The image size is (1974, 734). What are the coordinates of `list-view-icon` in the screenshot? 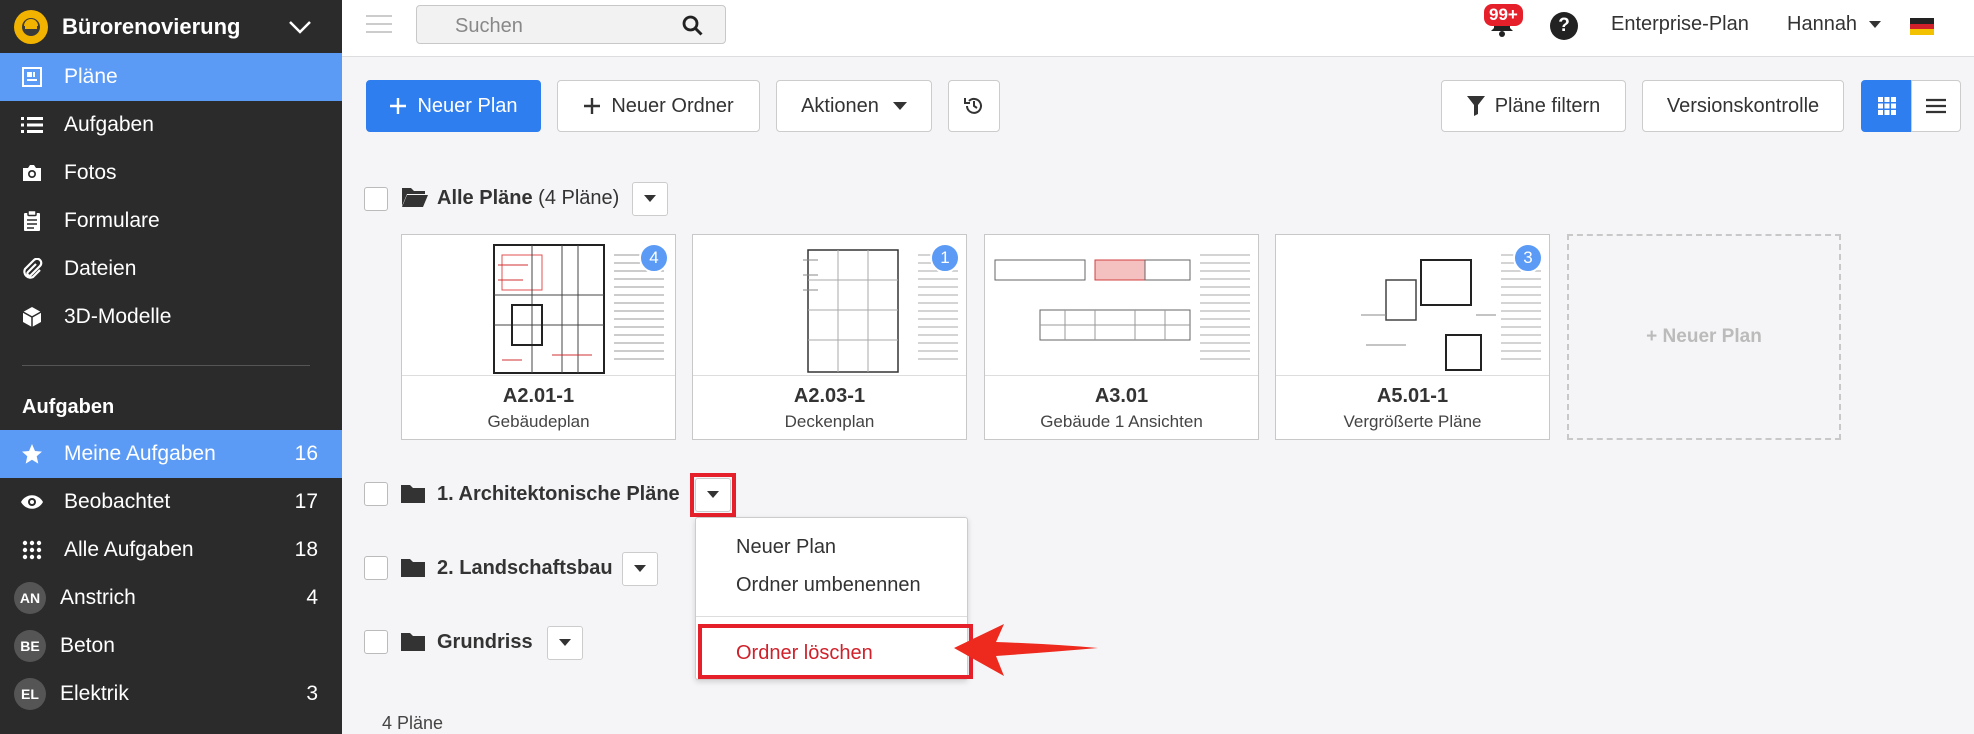 It's located at (1936, 106).